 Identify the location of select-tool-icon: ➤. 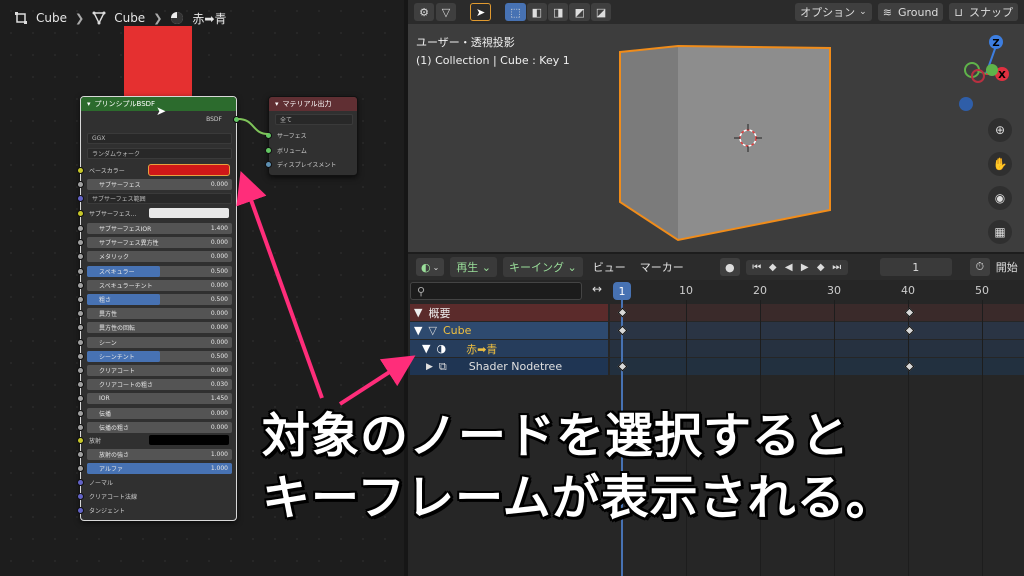
(481, 12).